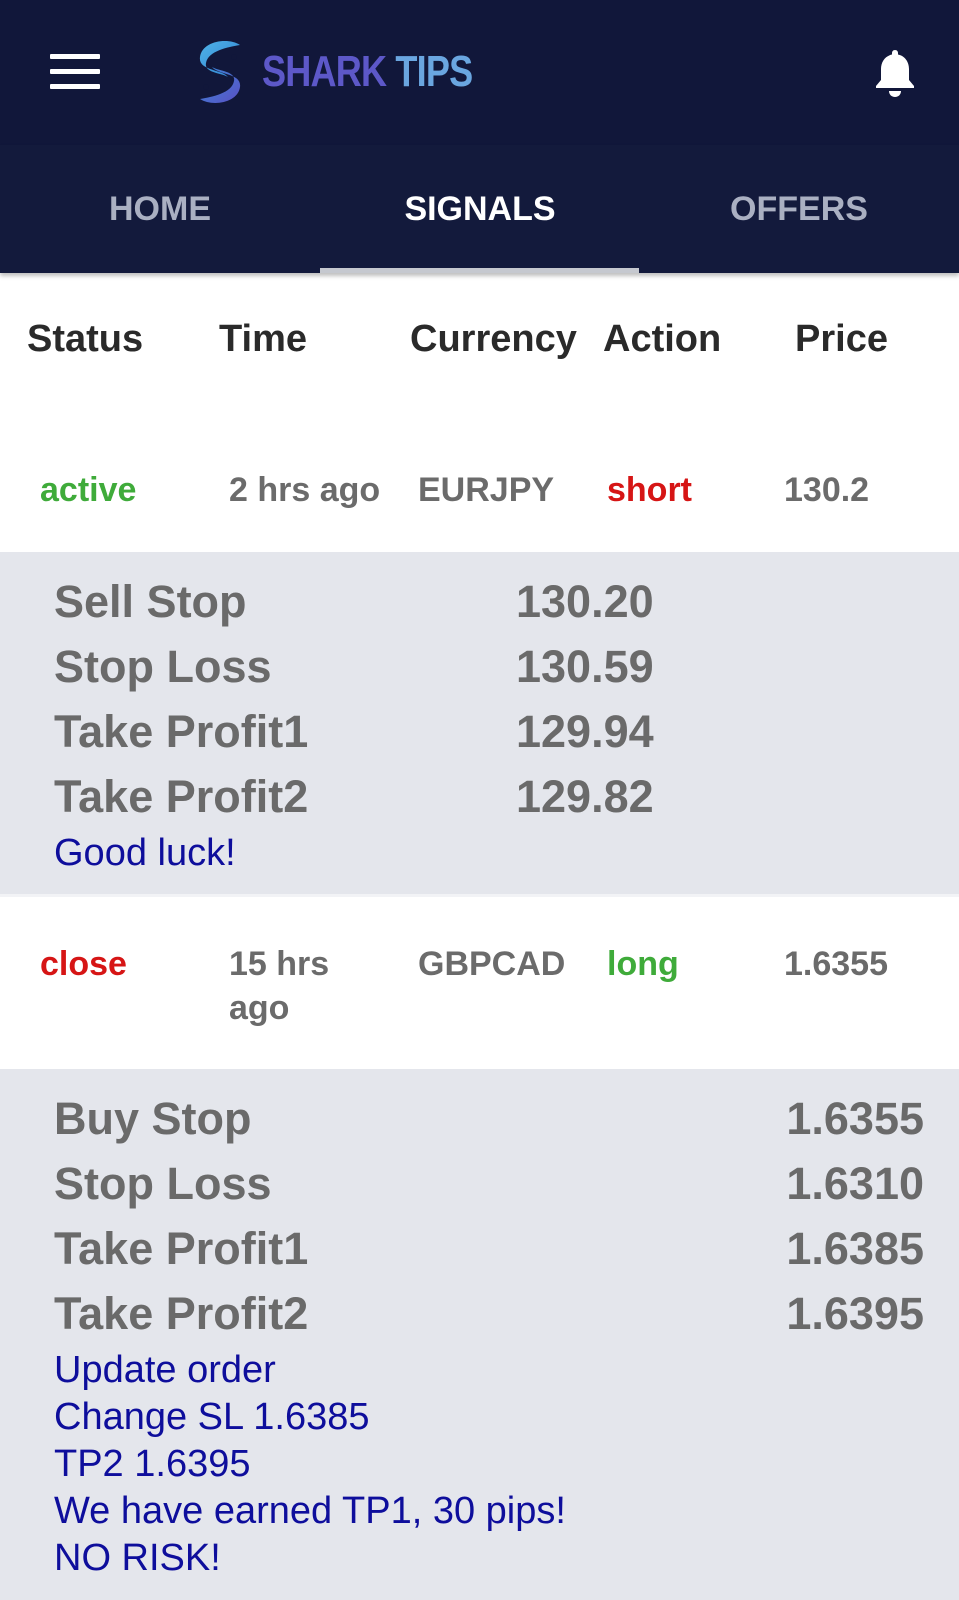  What do you see at coordinates (895, 73) in the screenshot?
I see `bell-icon` at bounding box center [895, 73].